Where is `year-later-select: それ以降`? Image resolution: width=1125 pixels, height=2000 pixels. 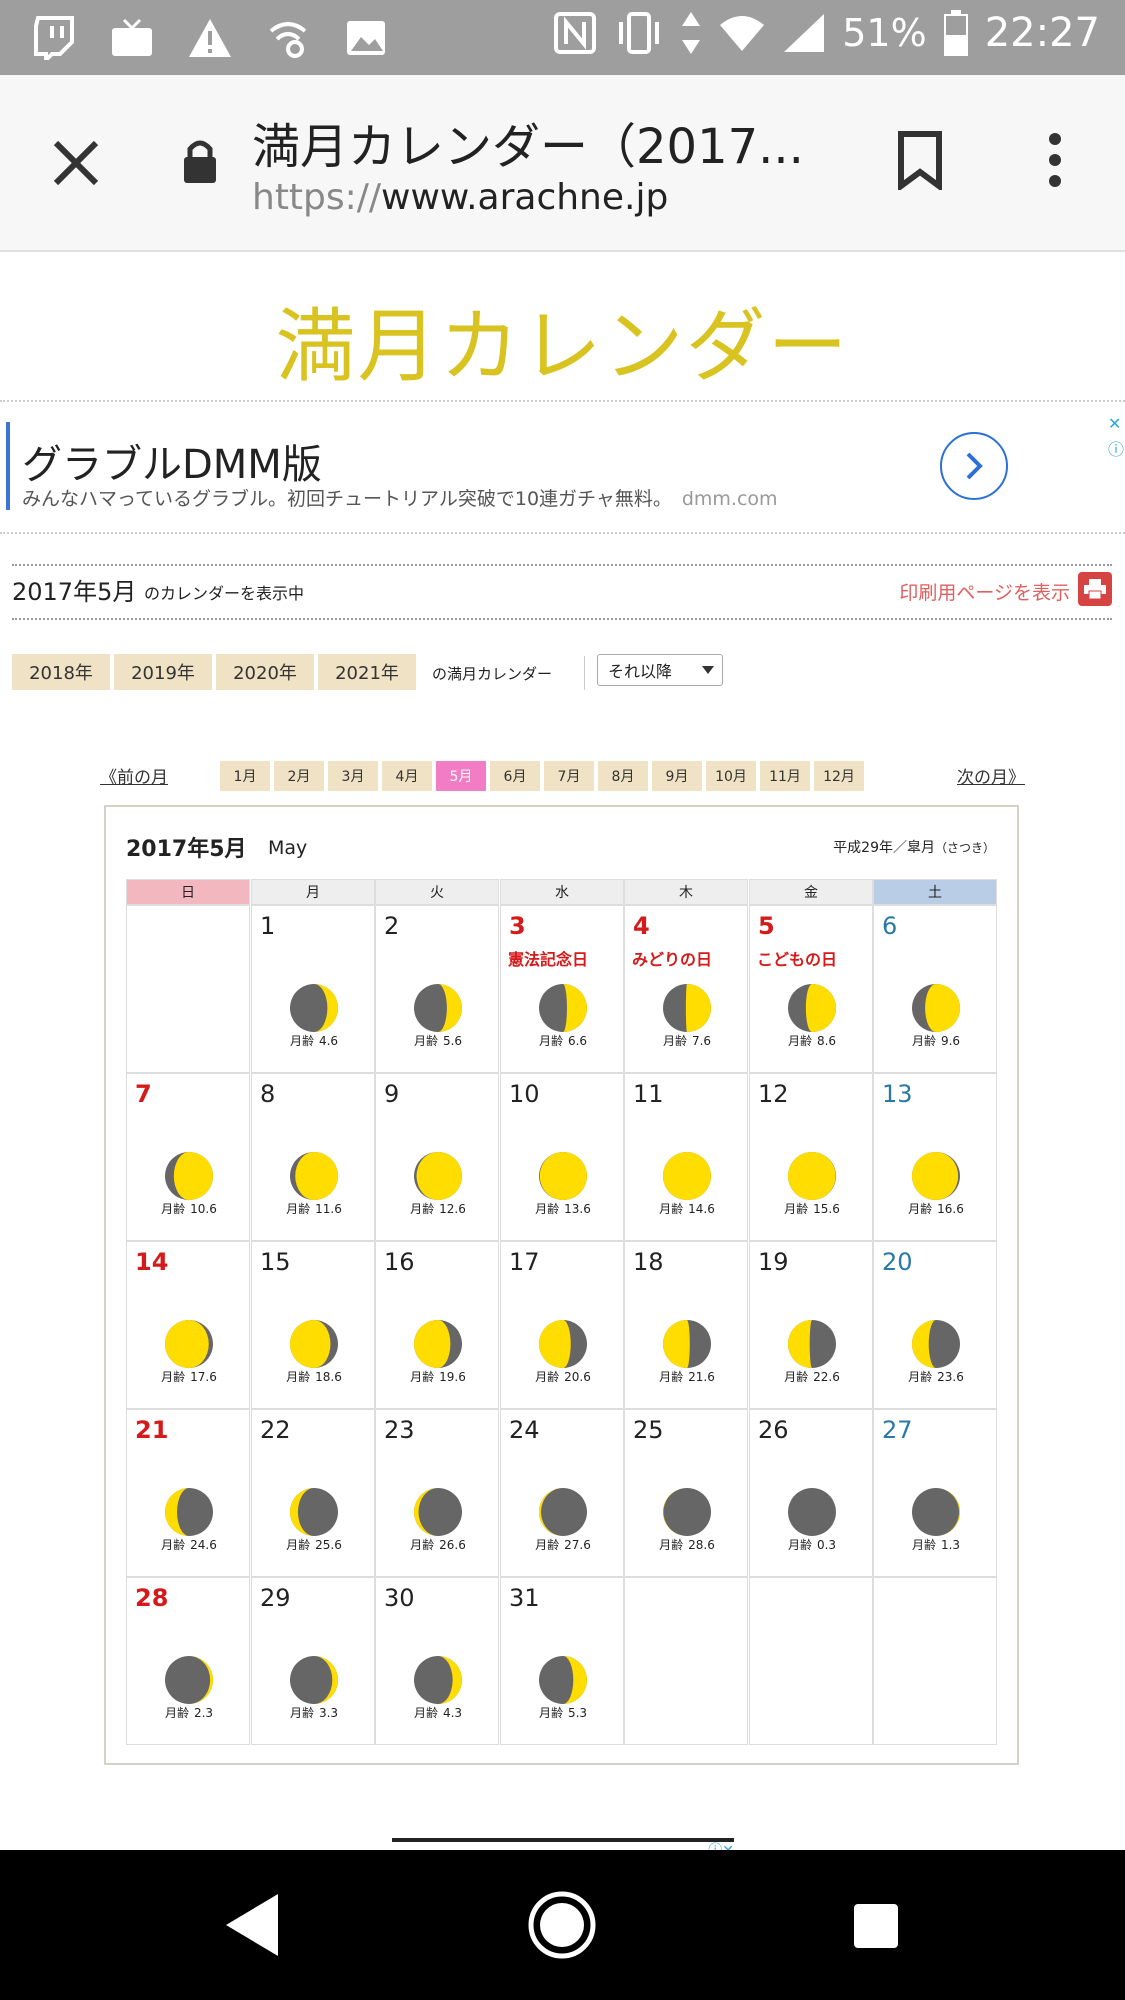
year-later-select: それ以降 is located at coordinates (660, 670).